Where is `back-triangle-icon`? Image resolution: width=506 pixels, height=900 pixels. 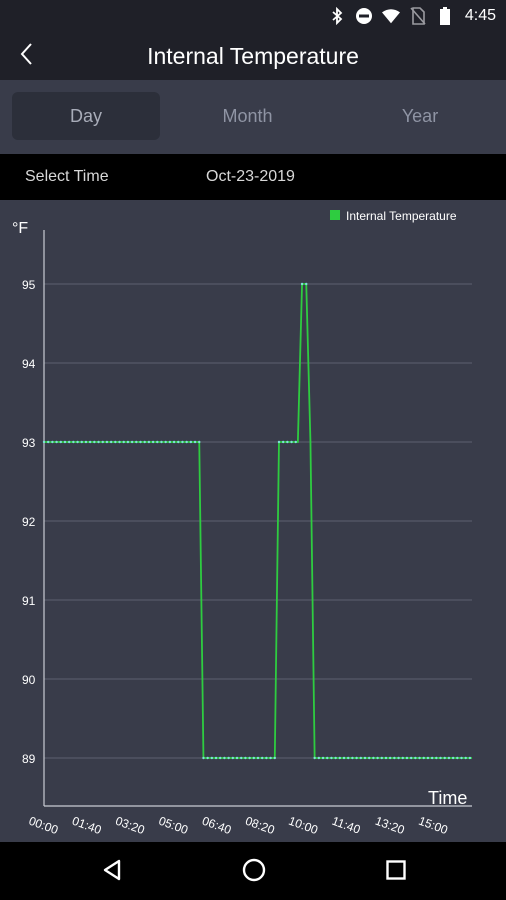
back-triangle-icon is located at coordinates (112, 872).